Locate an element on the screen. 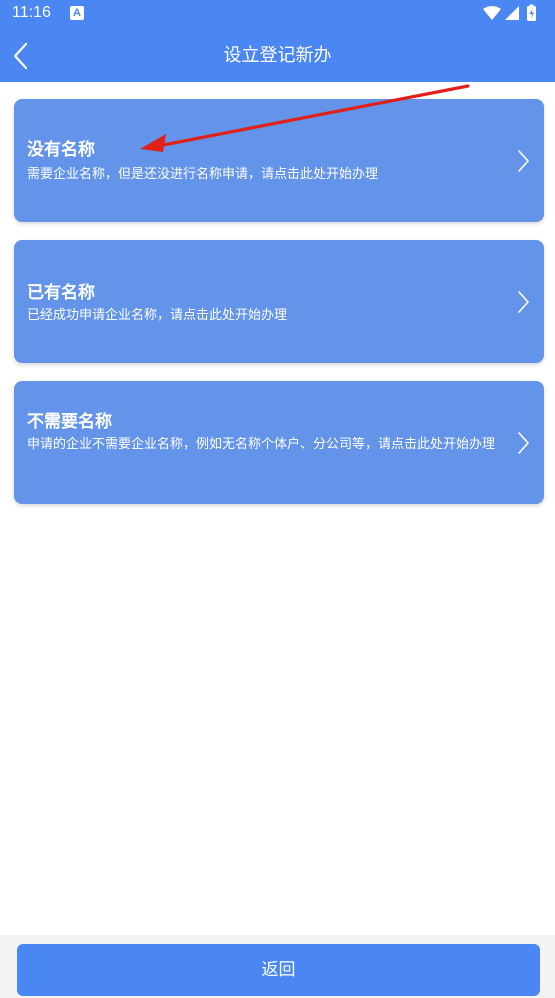 The width and height of the screenshot is (555, 998). title-bar: 设立登记新办 is located at coordinates (277, 55).